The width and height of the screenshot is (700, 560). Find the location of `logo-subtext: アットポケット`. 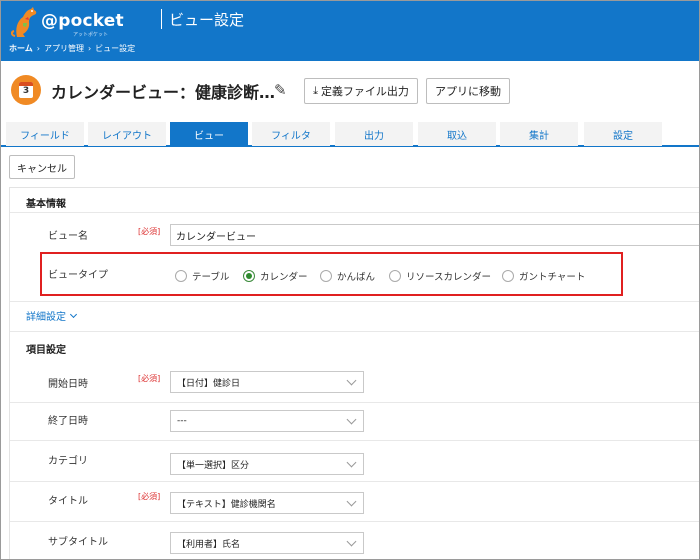

logo-subtext: アットポケット is located at coordinates (91, 35).